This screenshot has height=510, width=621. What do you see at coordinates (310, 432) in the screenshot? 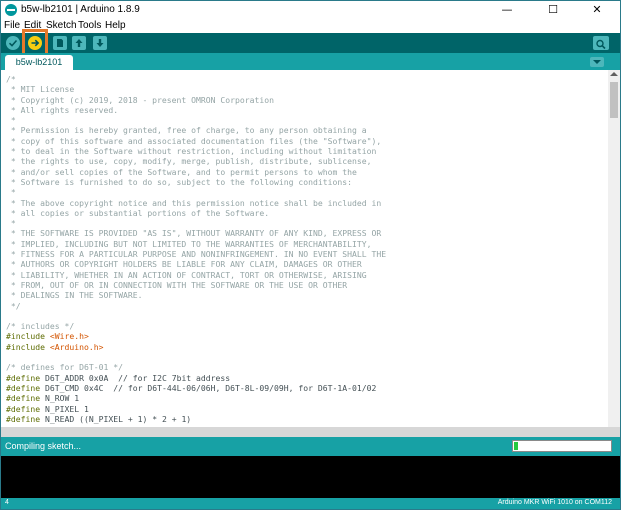
I see `editor-console-divider` at bounding box center [310, 432].